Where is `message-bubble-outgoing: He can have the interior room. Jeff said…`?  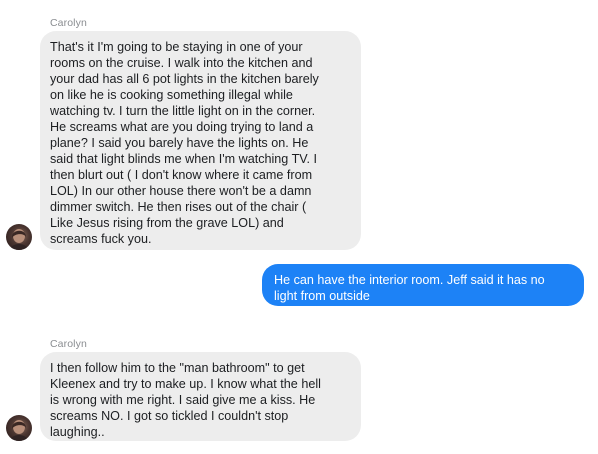 message-bubble-outgoing: He can have the interior room. Jeff said… is located at coordinates (423, 285).